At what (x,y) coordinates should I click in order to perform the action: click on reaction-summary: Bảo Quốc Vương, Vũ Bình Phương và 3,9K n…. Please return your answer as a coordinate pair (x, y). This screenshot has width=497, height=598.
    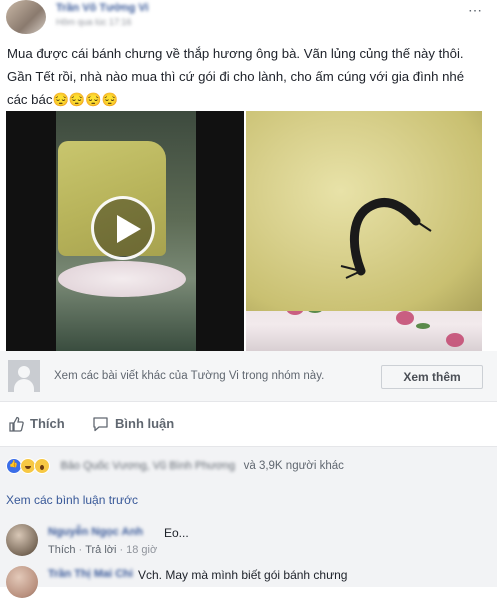
    Looking at the image, I should click on (175, 466).